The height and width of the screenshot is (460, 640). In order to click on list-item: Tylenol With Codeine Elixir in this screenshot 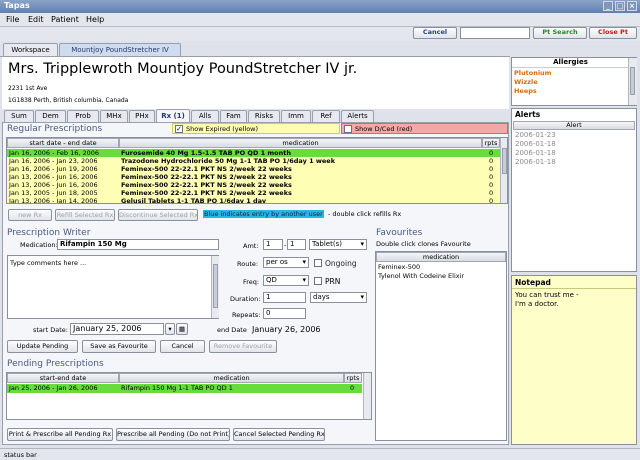, I will do `click(441, 276)`.